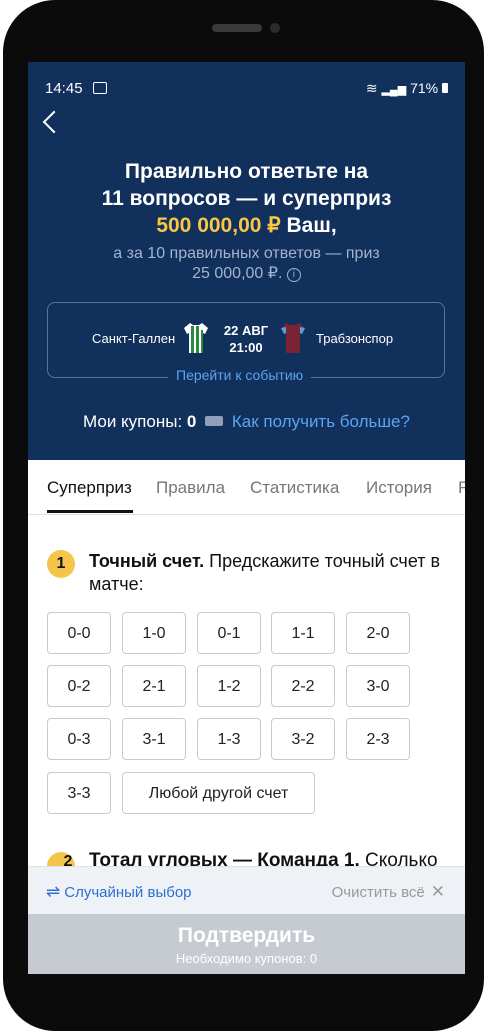 Image resolution: width=487 pixels, height=1031 pixels. Describe the element at coordinates (54, 122) in the screenshot. I see `back-arrow-icon` at that location.